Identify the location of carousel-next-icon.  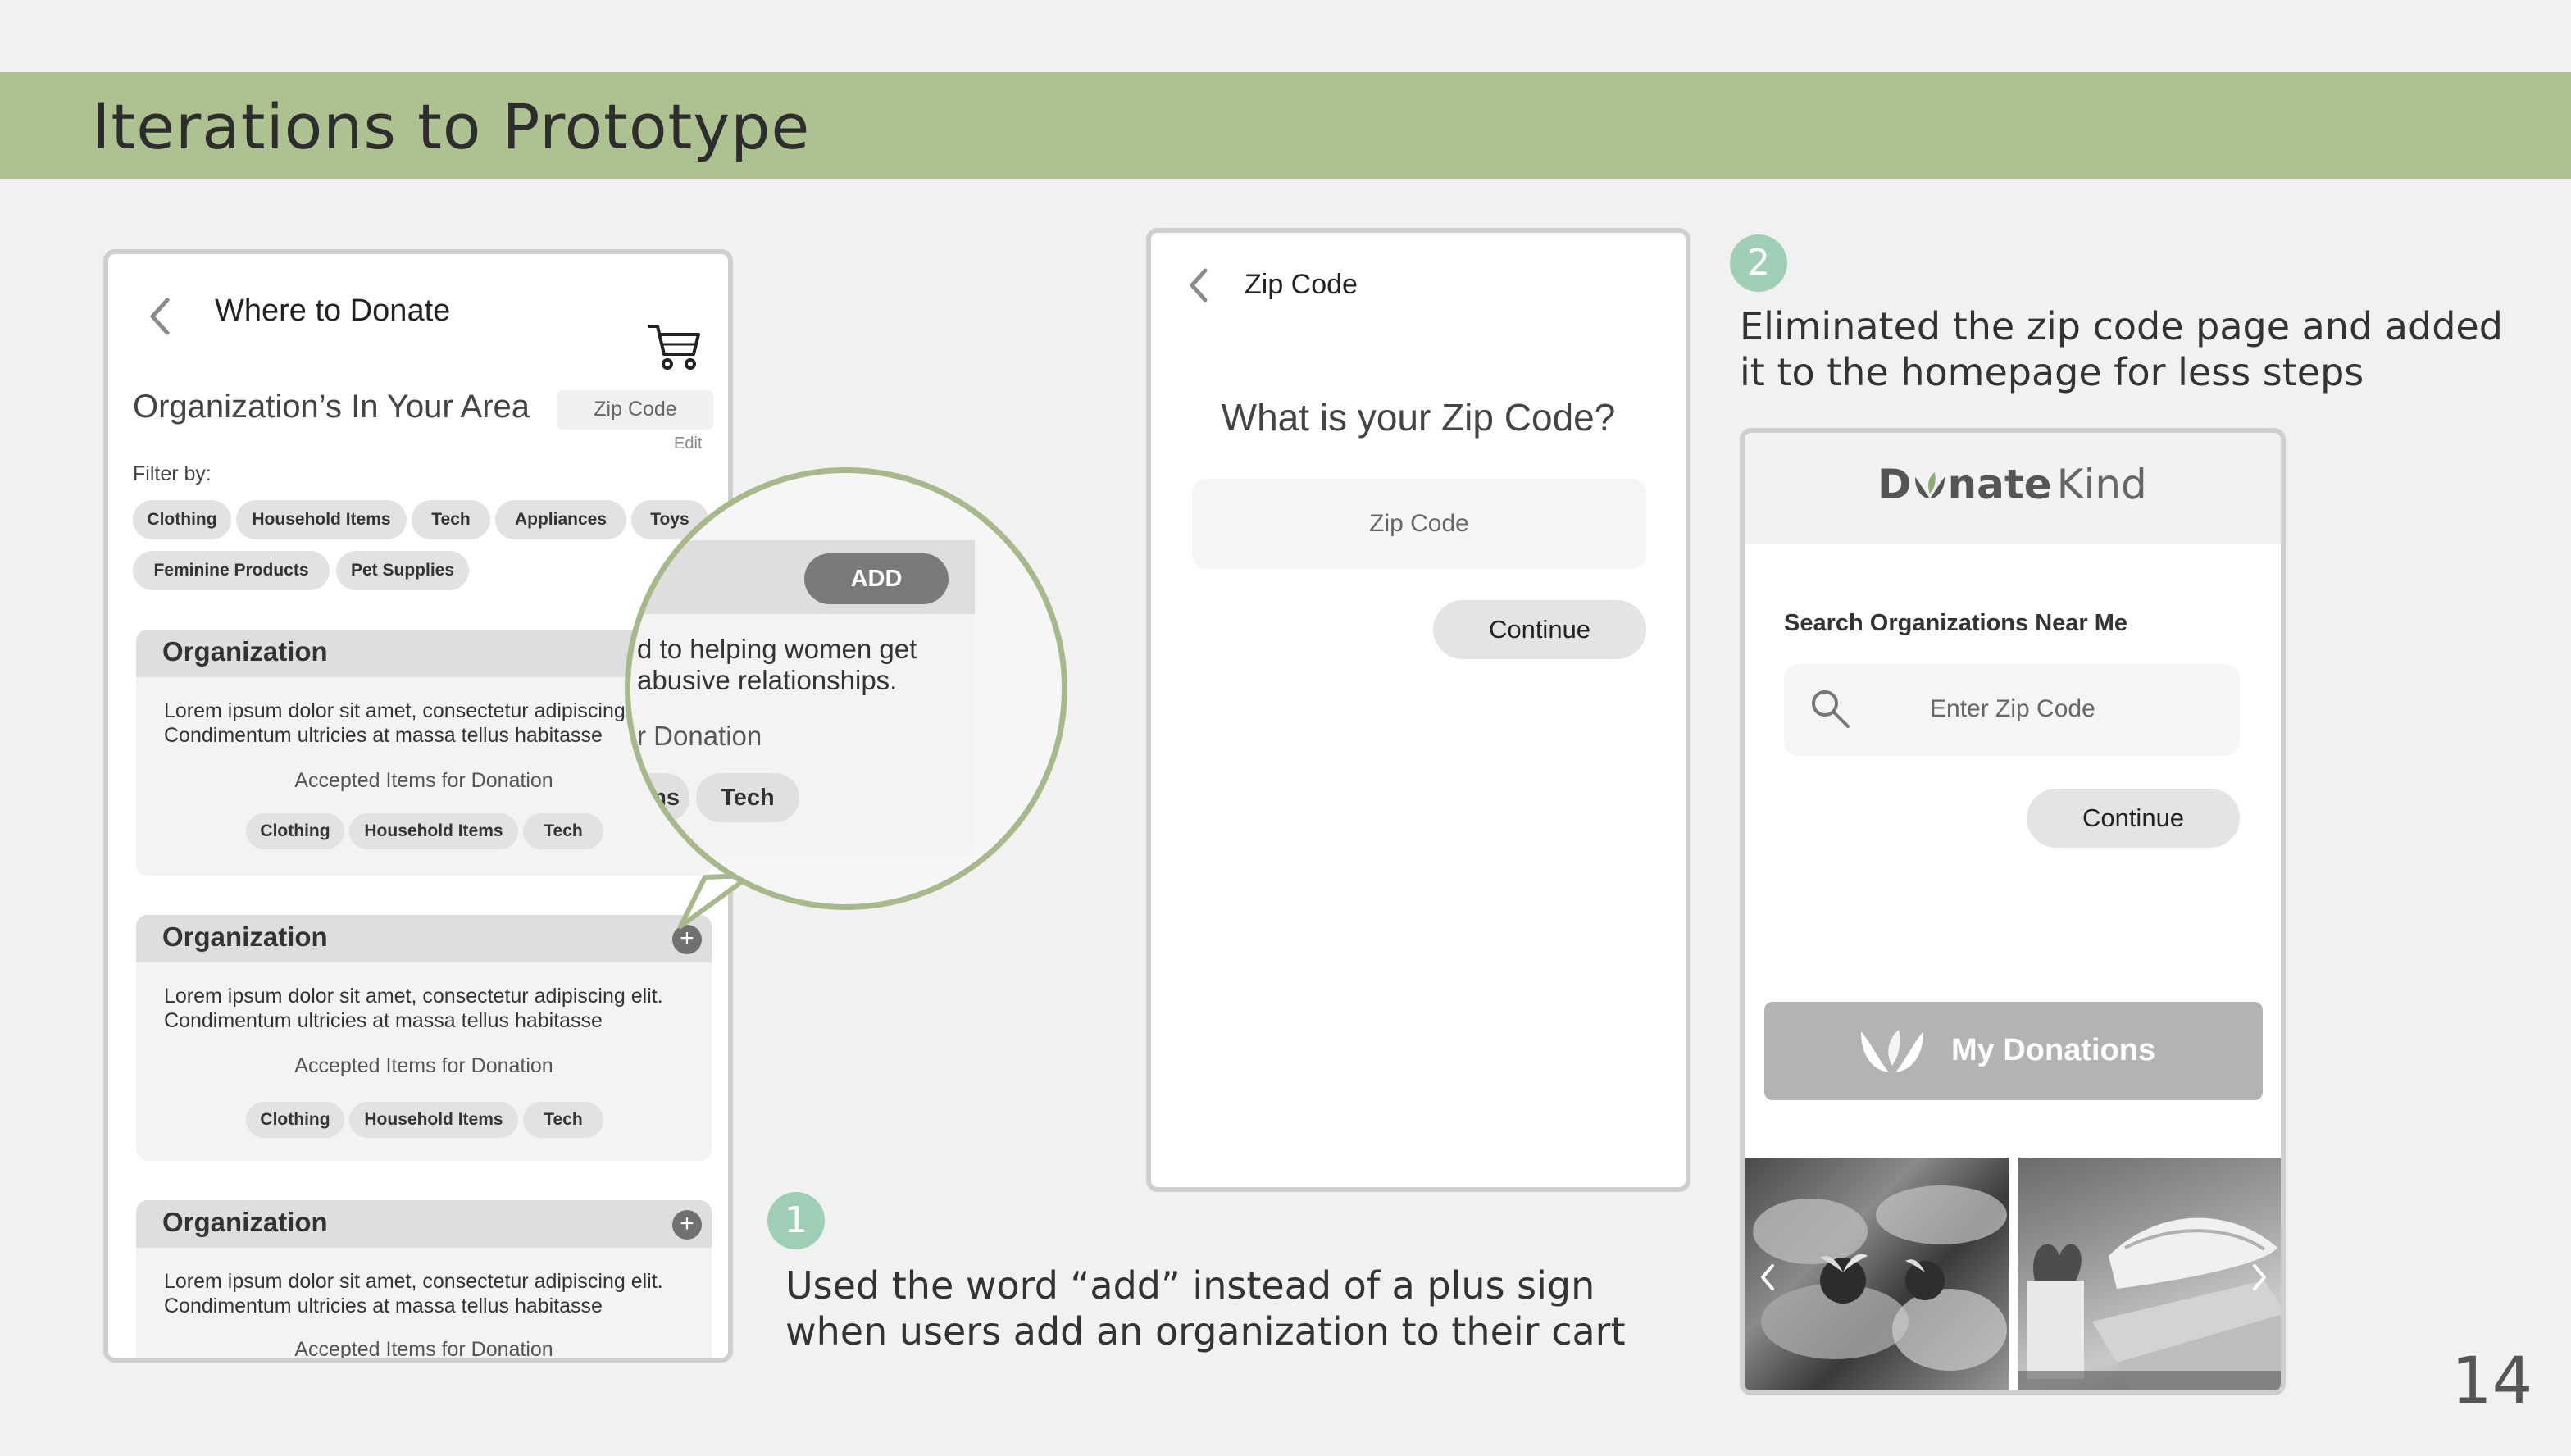
(2259, 1277).